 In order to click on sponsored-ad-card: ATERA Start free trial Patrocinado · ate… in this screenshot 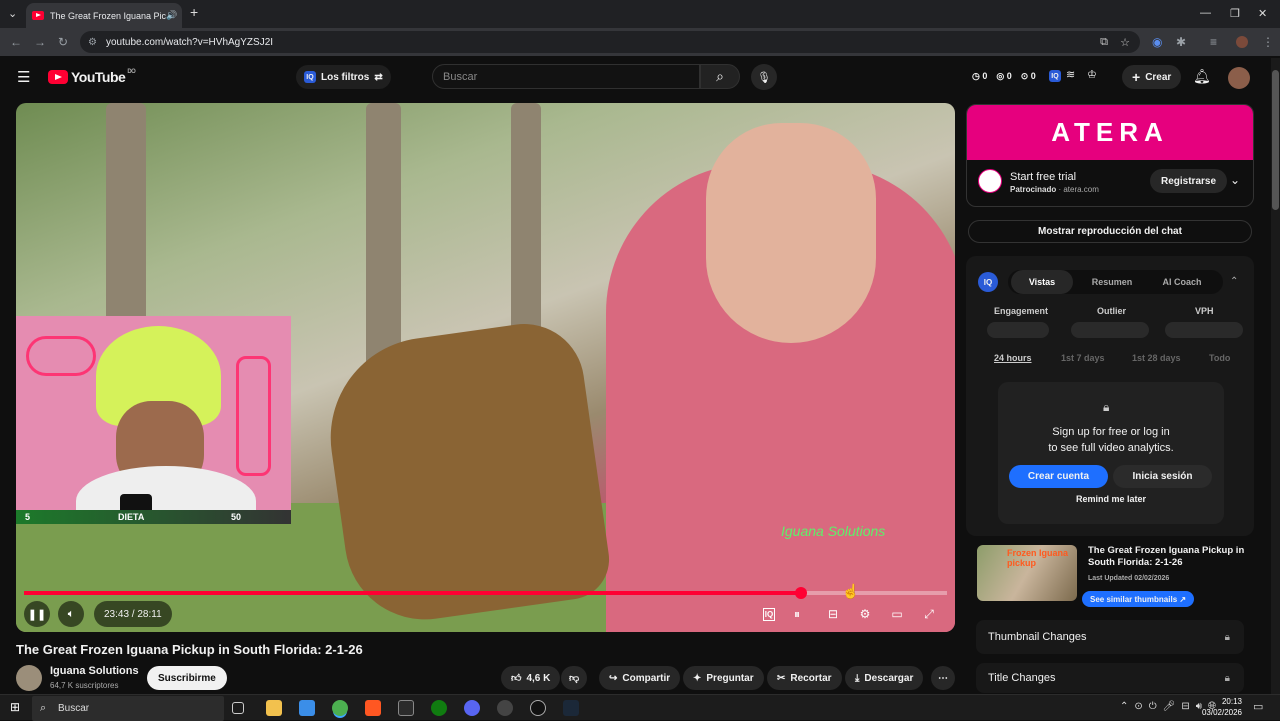, I will do `click(1110, 155)`.